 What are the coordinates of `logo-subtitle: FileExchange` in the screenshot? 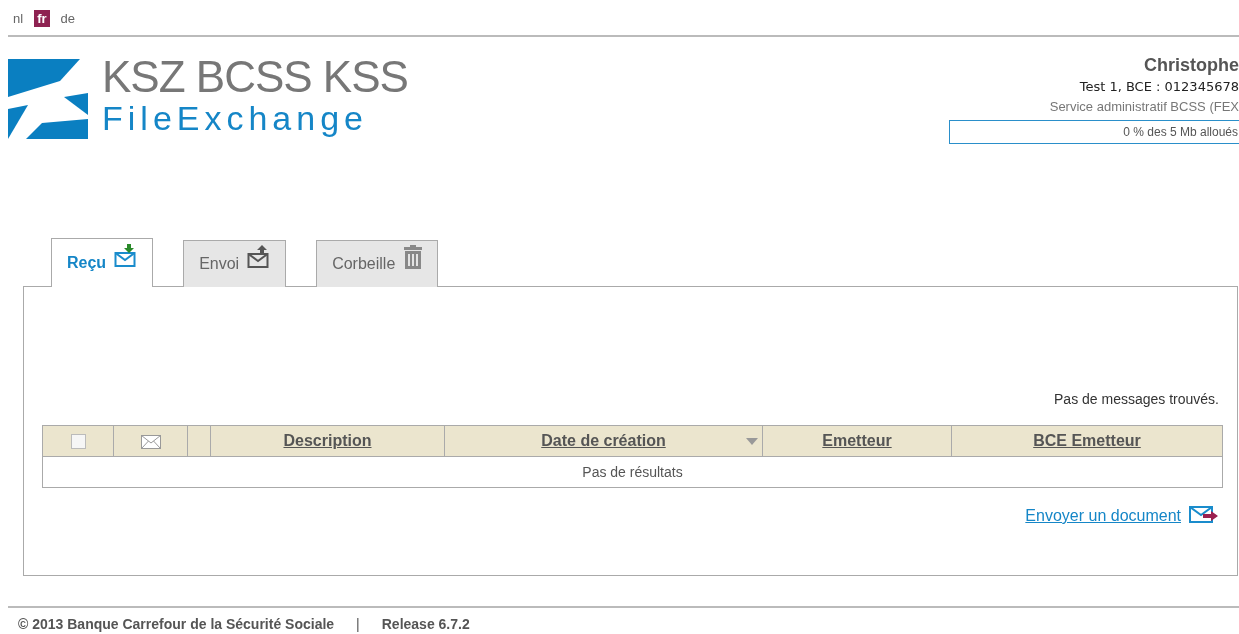 It's located at (235, 118).